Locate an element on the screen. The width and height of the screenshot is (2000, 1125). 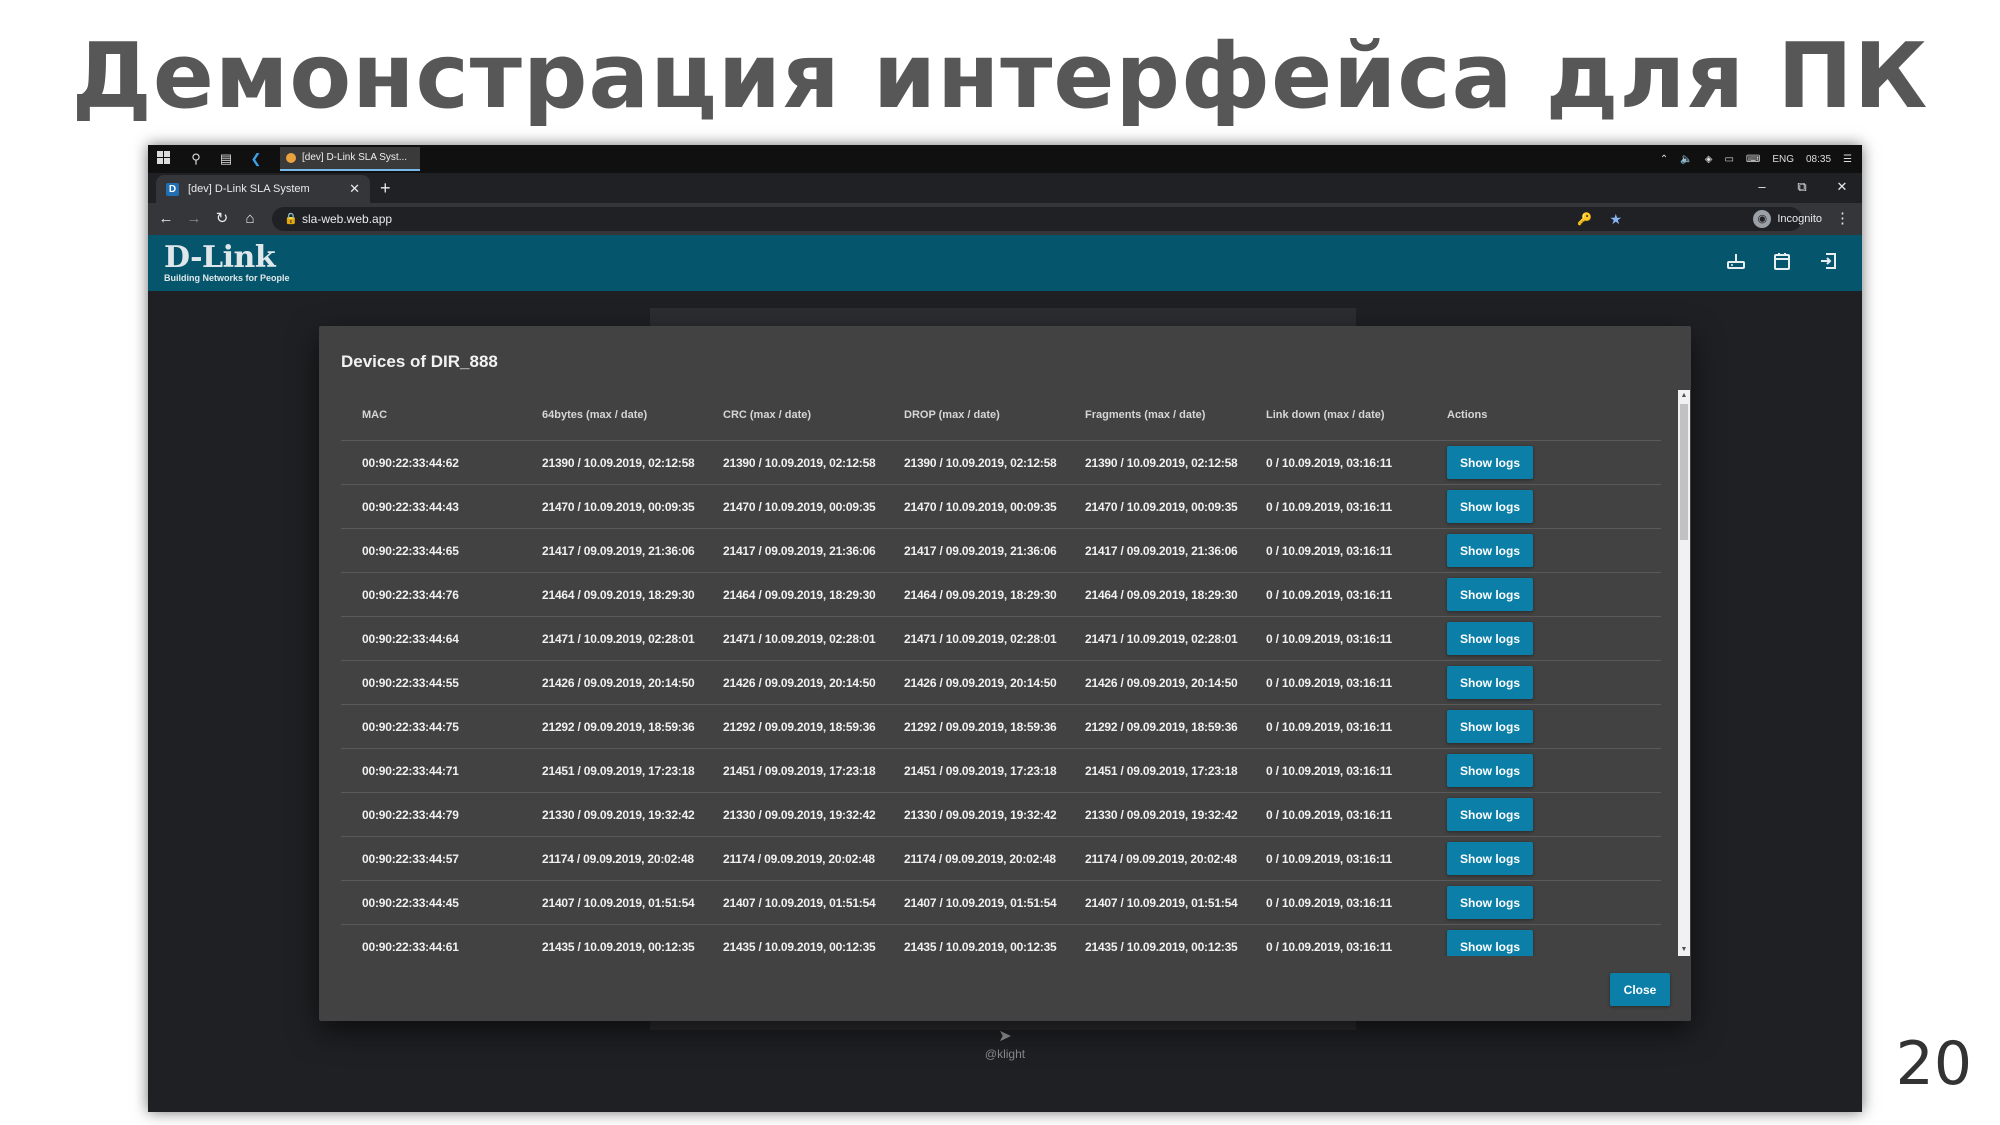
clock: 08:35 is located at coordinates (1818, 159).